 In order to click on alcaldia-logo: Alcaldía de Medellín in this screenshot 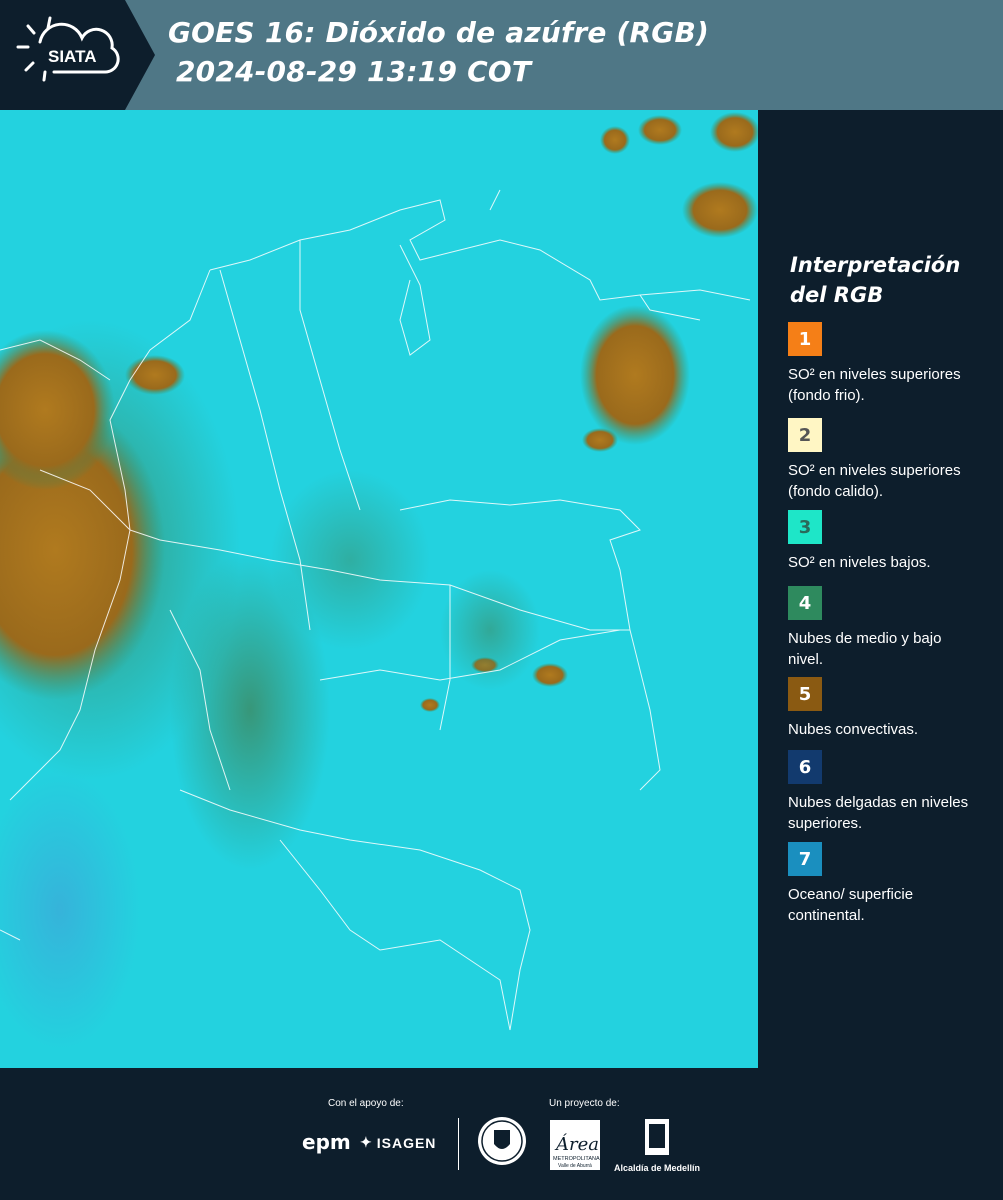, I will do `click(657, 1145)`.